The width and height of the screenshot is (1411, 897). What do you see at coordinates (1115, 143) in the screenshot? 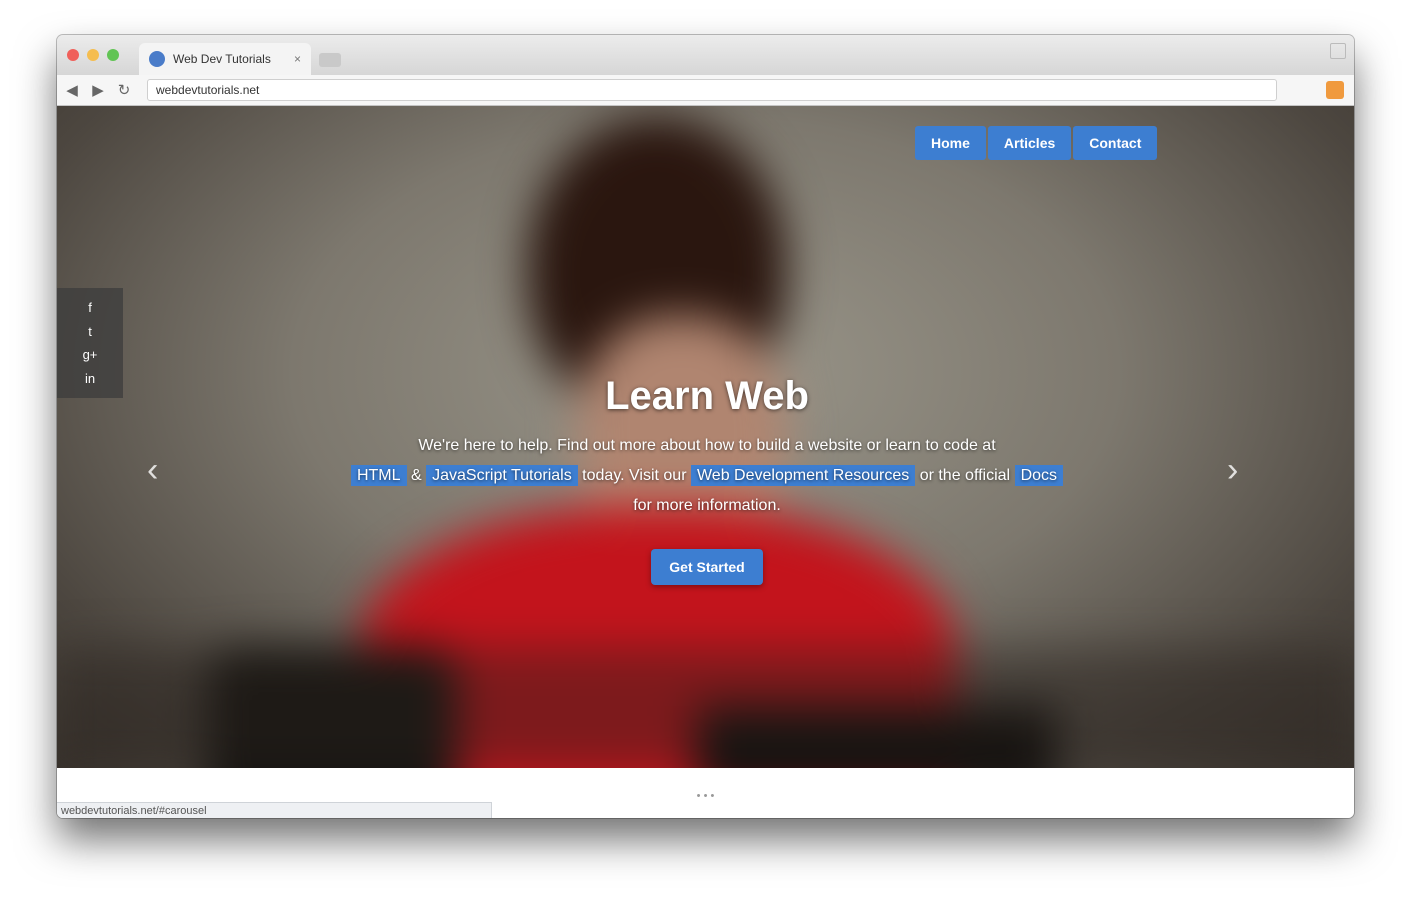
I see `nav-link-contact: Contact` at bounding box center [1115, 143].